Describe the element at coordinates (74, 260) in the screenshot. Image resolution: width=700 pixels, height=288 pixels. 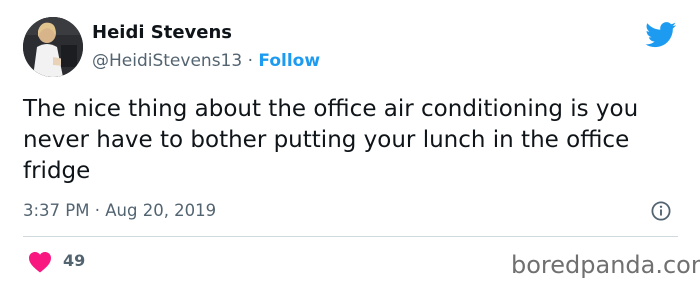
I see `like-count: 49` at that location.